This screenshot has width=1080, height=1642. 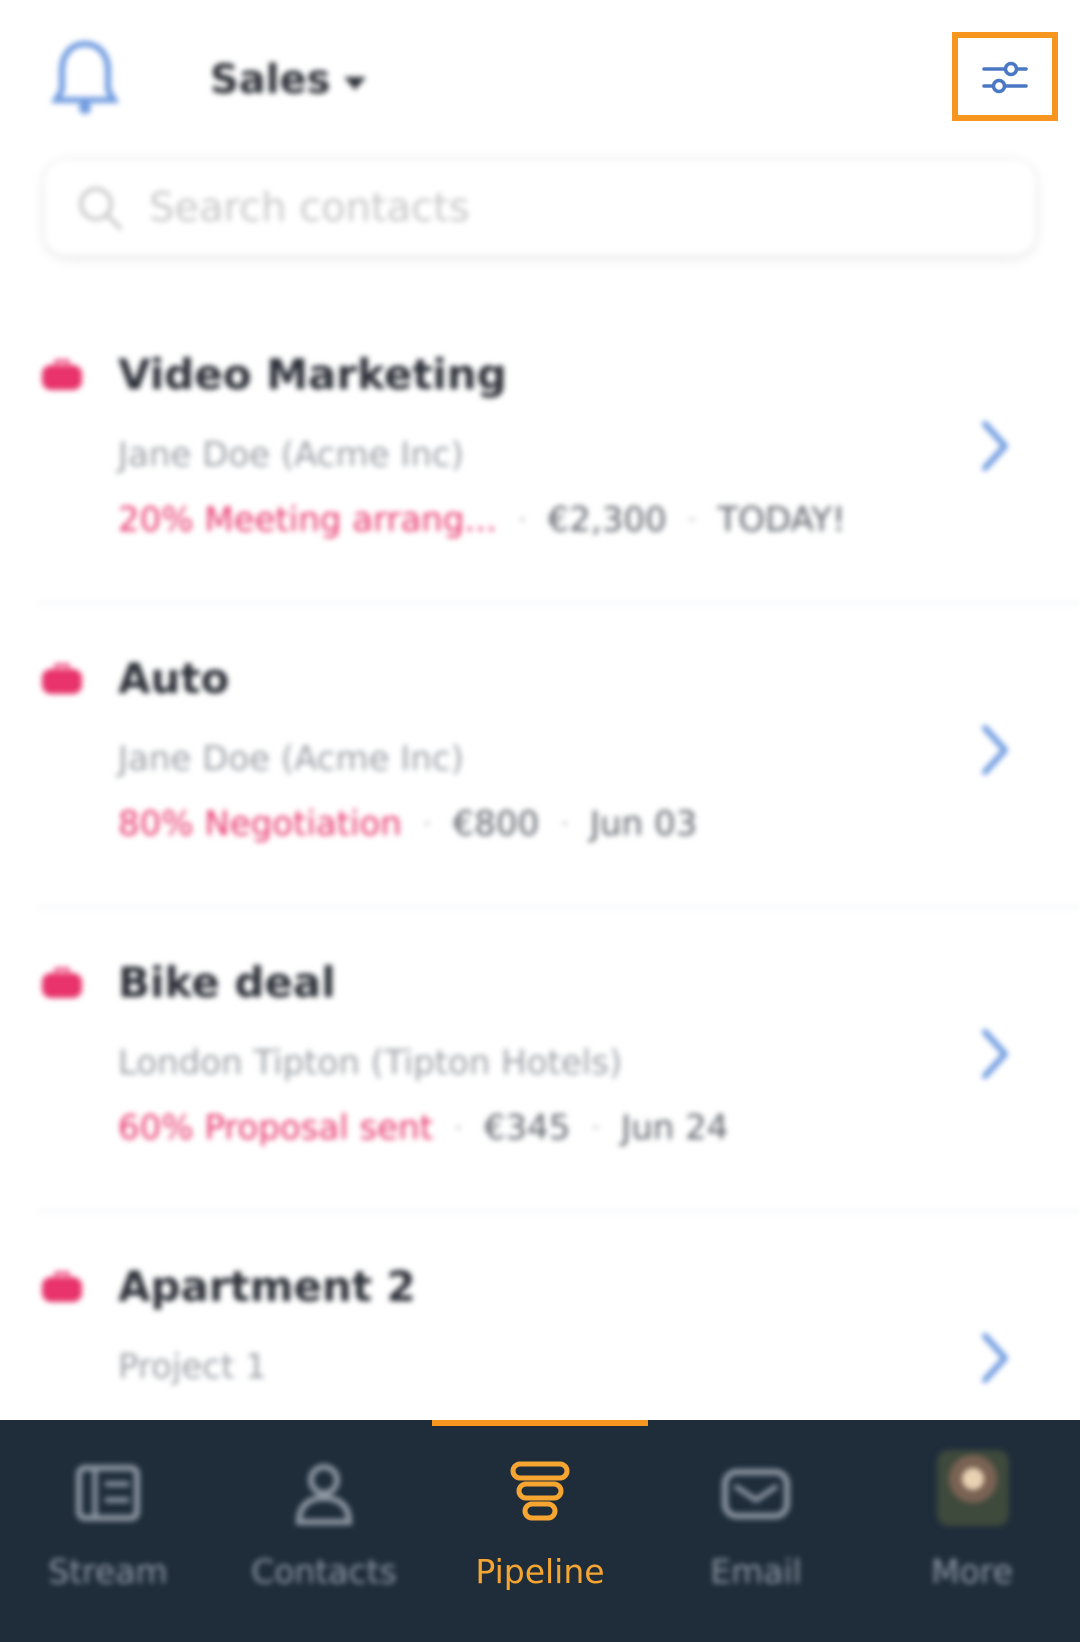 I want to click on deal-meta: 20% Meeting arrang... · €2,300 · TODAY!, so click(x=482, y=520).